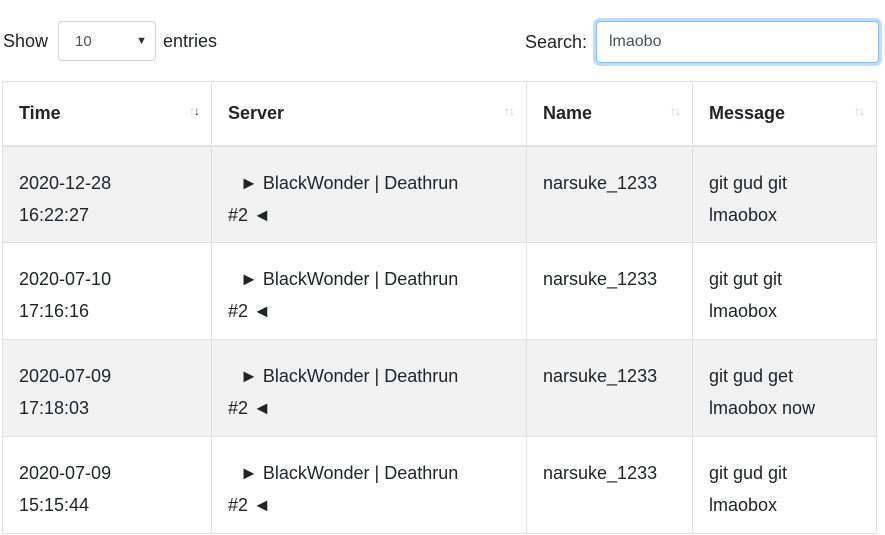 The image size is (885, 535). What do you see at coordinates (83, 41) in the screenshot?
I see `entries-per-page-value: 10` at bounding box center [83, 41].